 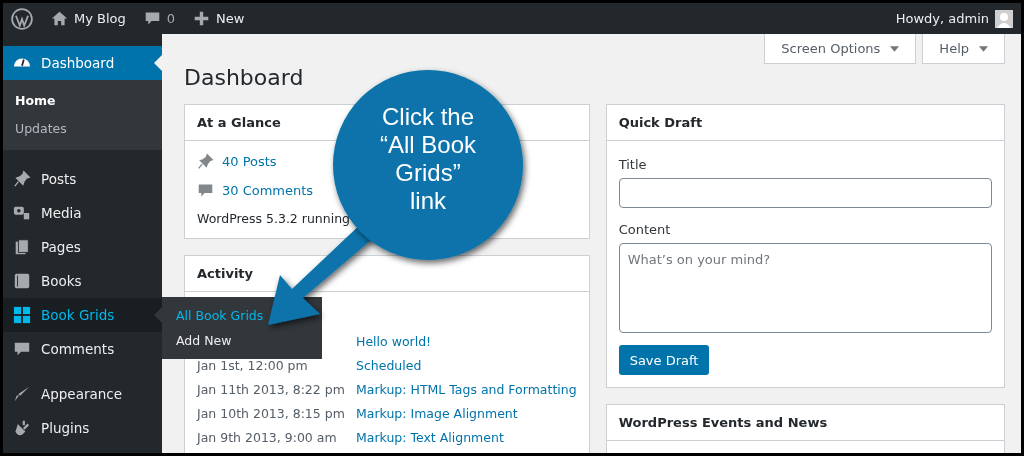 I want to click on menu-item: Comments, so click(x=82, y=349).